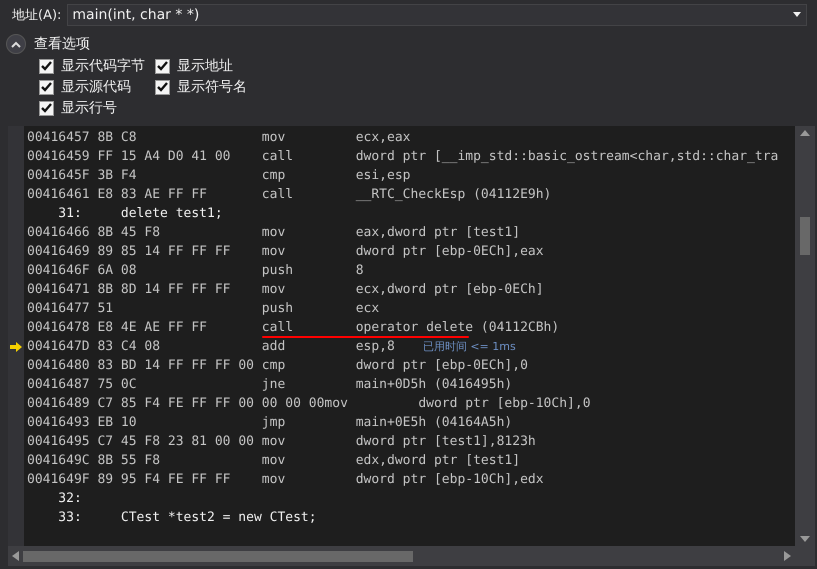  I want to click on line-number: 33:, so click(69, 518).